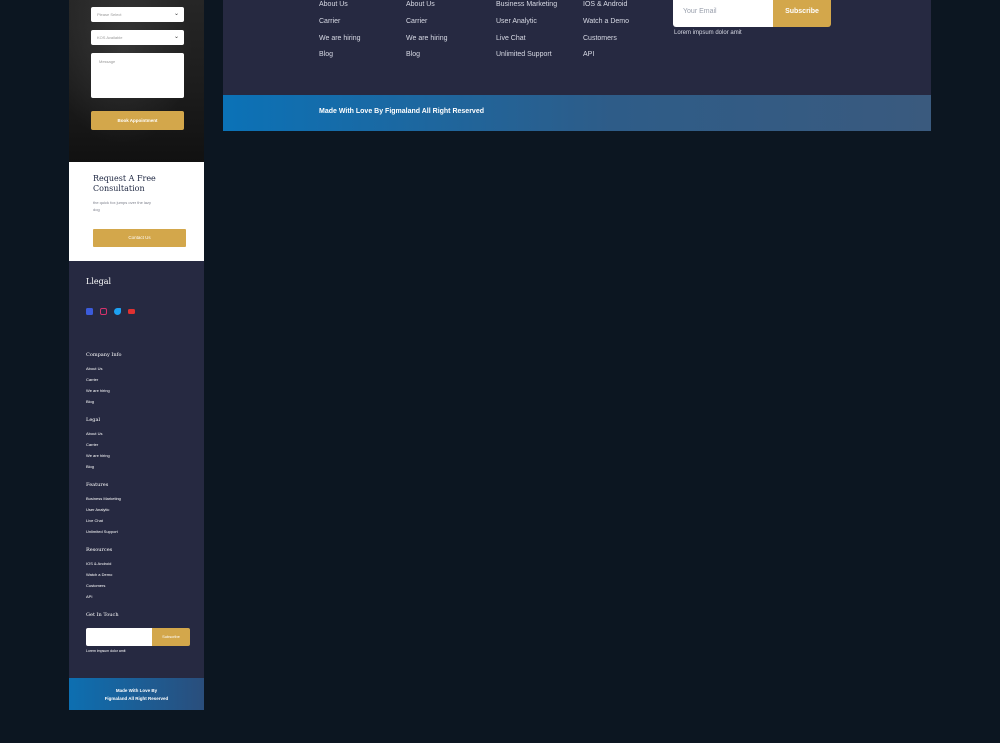  Describe the element at coordinates (137, 75) in the screenshot. I see `message-textarea: Message` at that location.